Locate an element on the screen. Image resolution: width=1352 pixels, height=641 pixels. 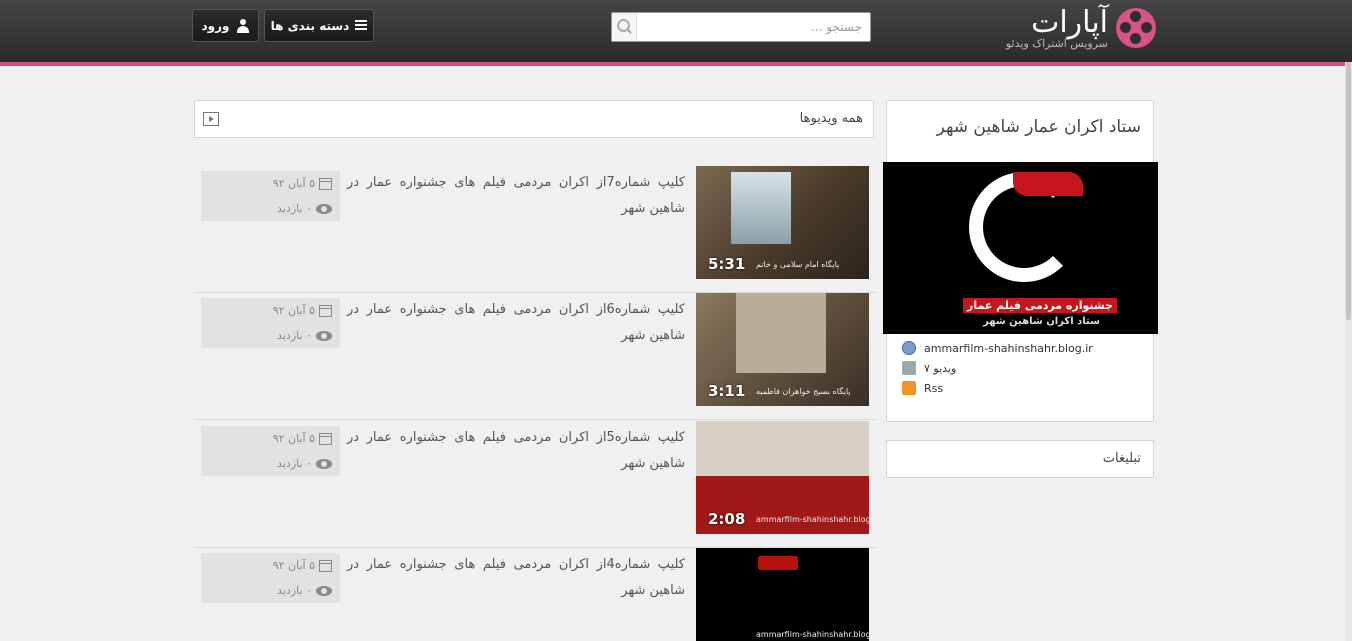
channel-title: ستاد اکران عمار شاهین شهر is located at coordinates (1039, 127).